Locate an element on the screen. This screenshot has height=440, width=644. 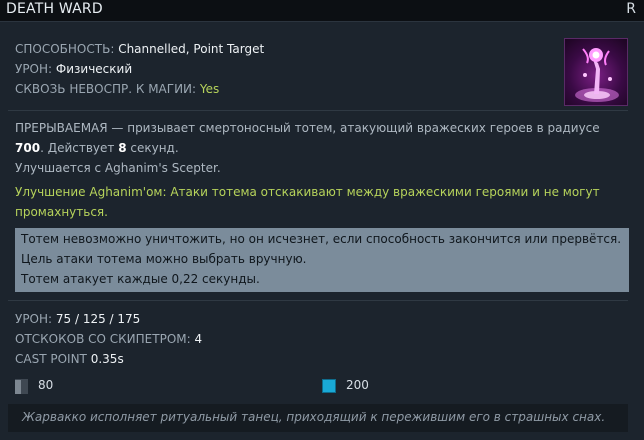
stat-value: 75 / 125 / 175 is located at coordinates (98, 319).